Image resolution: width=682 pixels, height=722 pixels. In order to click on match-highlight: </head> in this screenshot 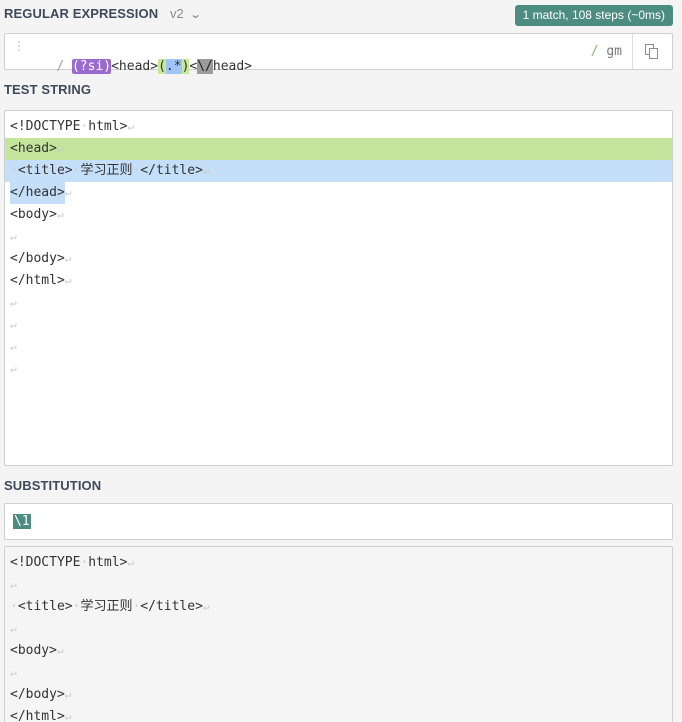, I will do `click(37, 193)`.